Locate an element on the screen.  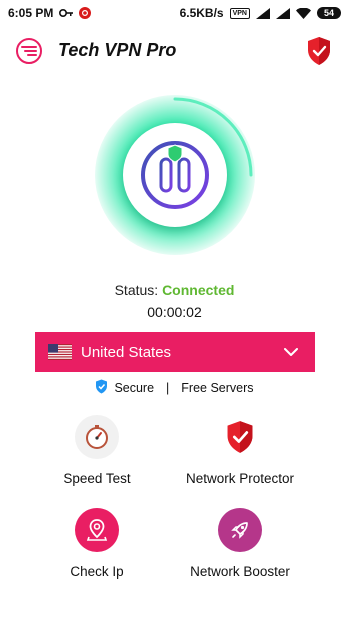
us-flag-icon is located at coordinates (60, 352).